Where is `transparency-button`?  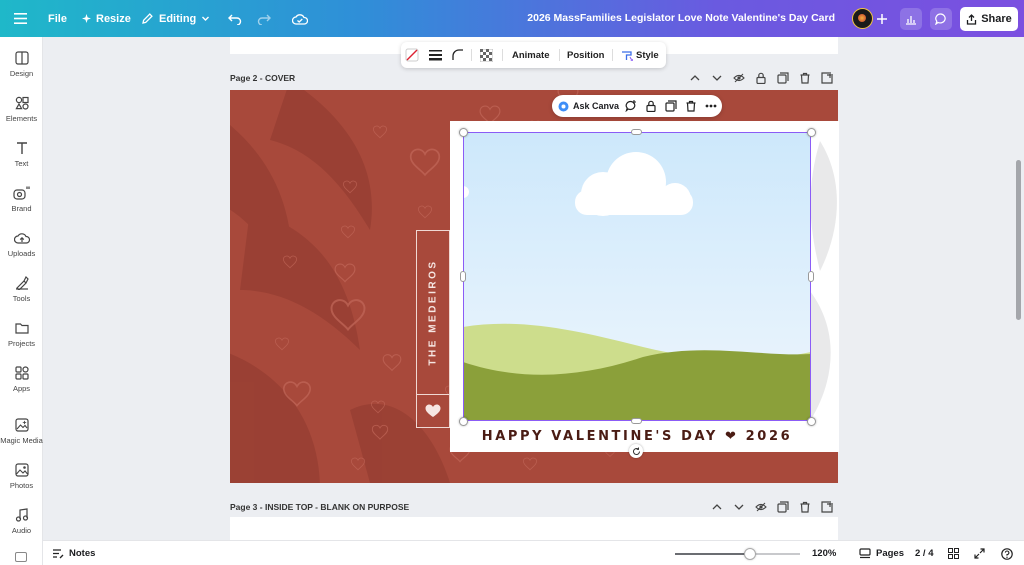 transparency-button is located at coordinates (486, 55).